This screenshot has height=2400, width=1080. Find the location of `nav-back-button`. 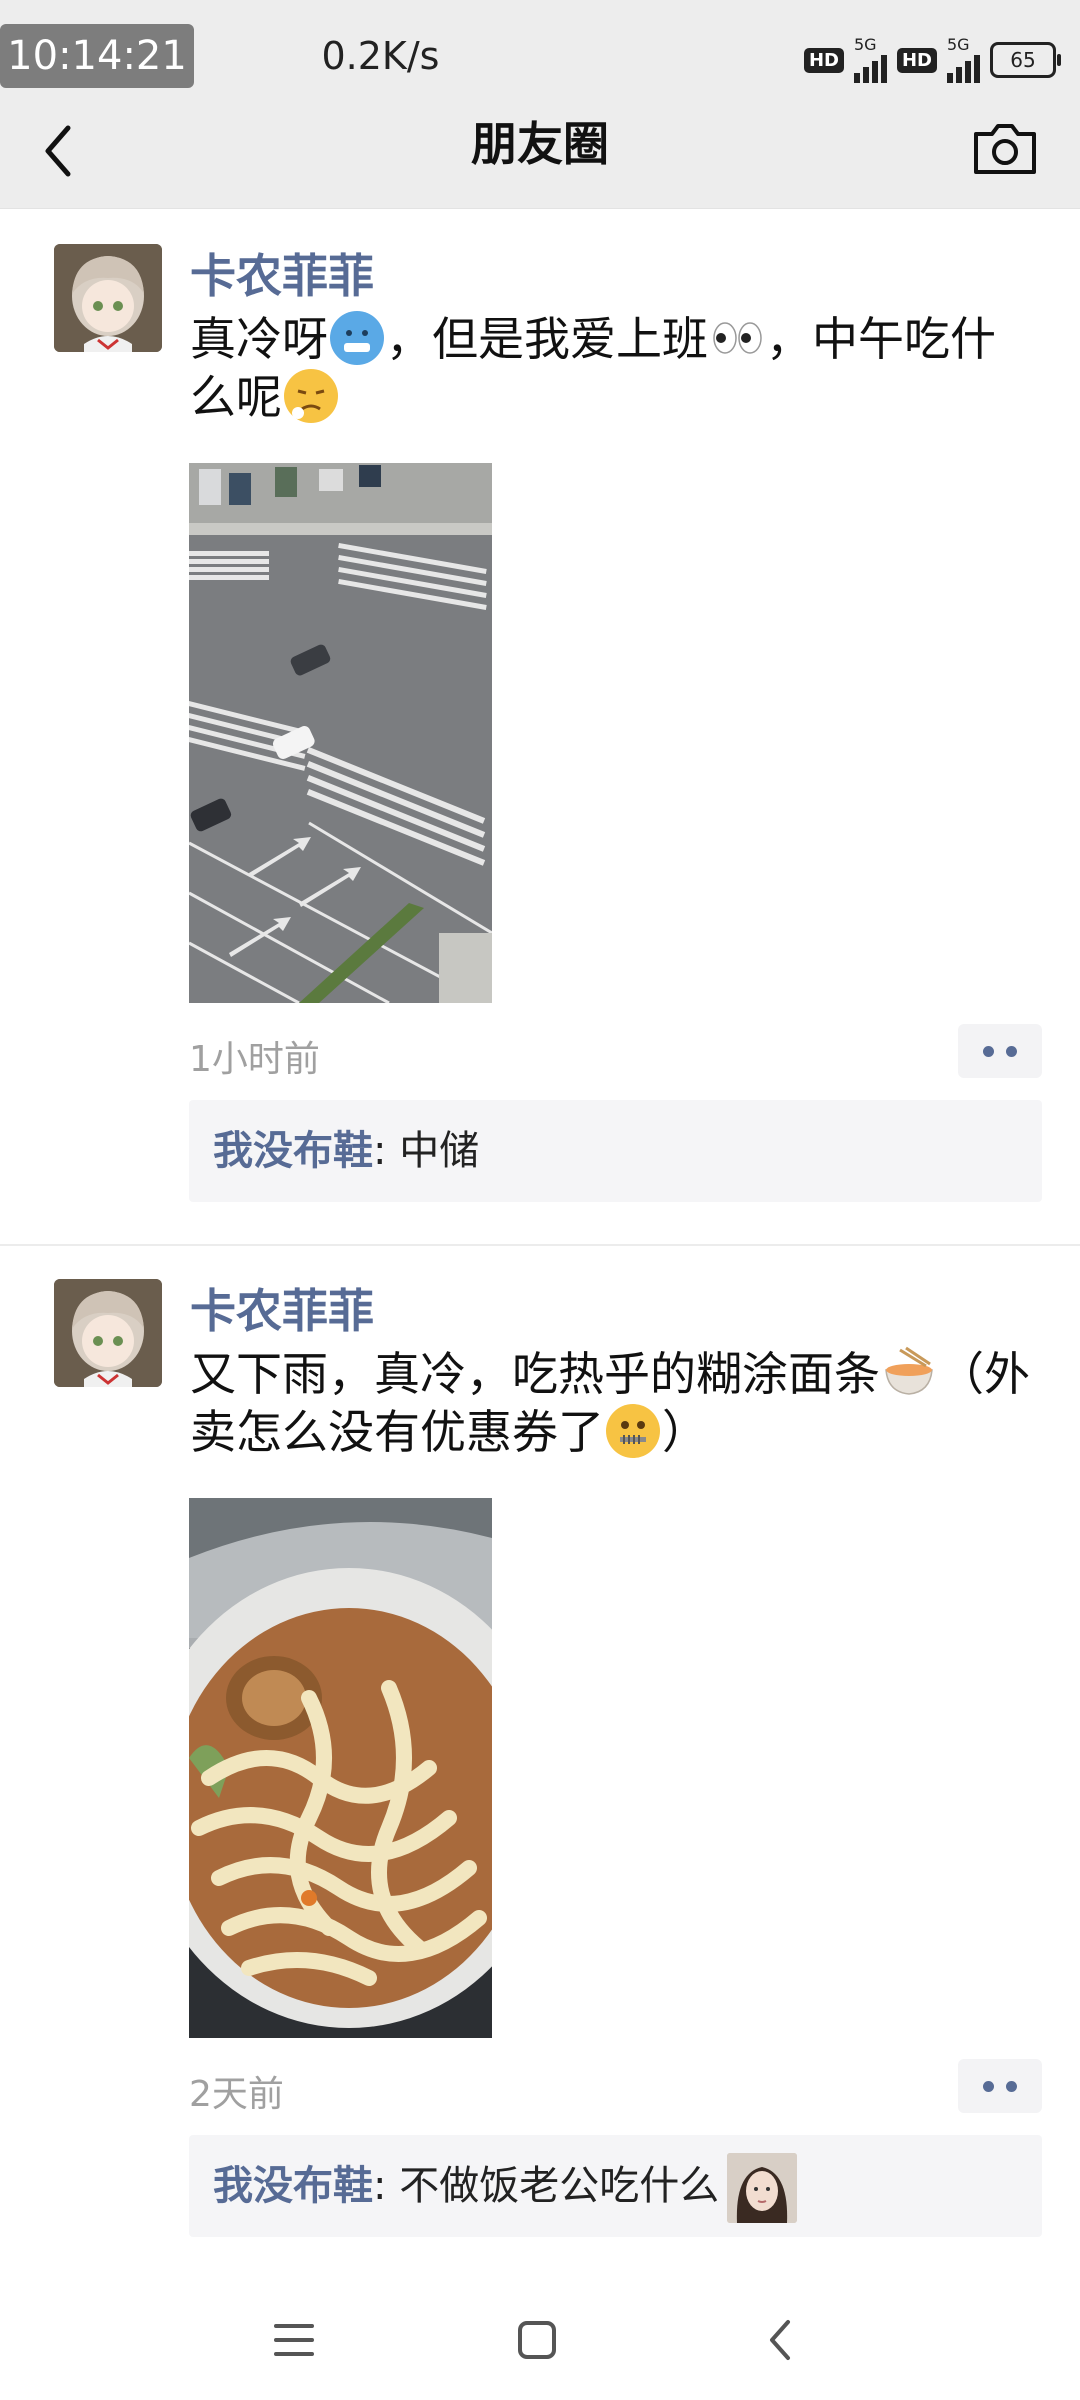

nav-back-button is located at coordinates (782, 2340).